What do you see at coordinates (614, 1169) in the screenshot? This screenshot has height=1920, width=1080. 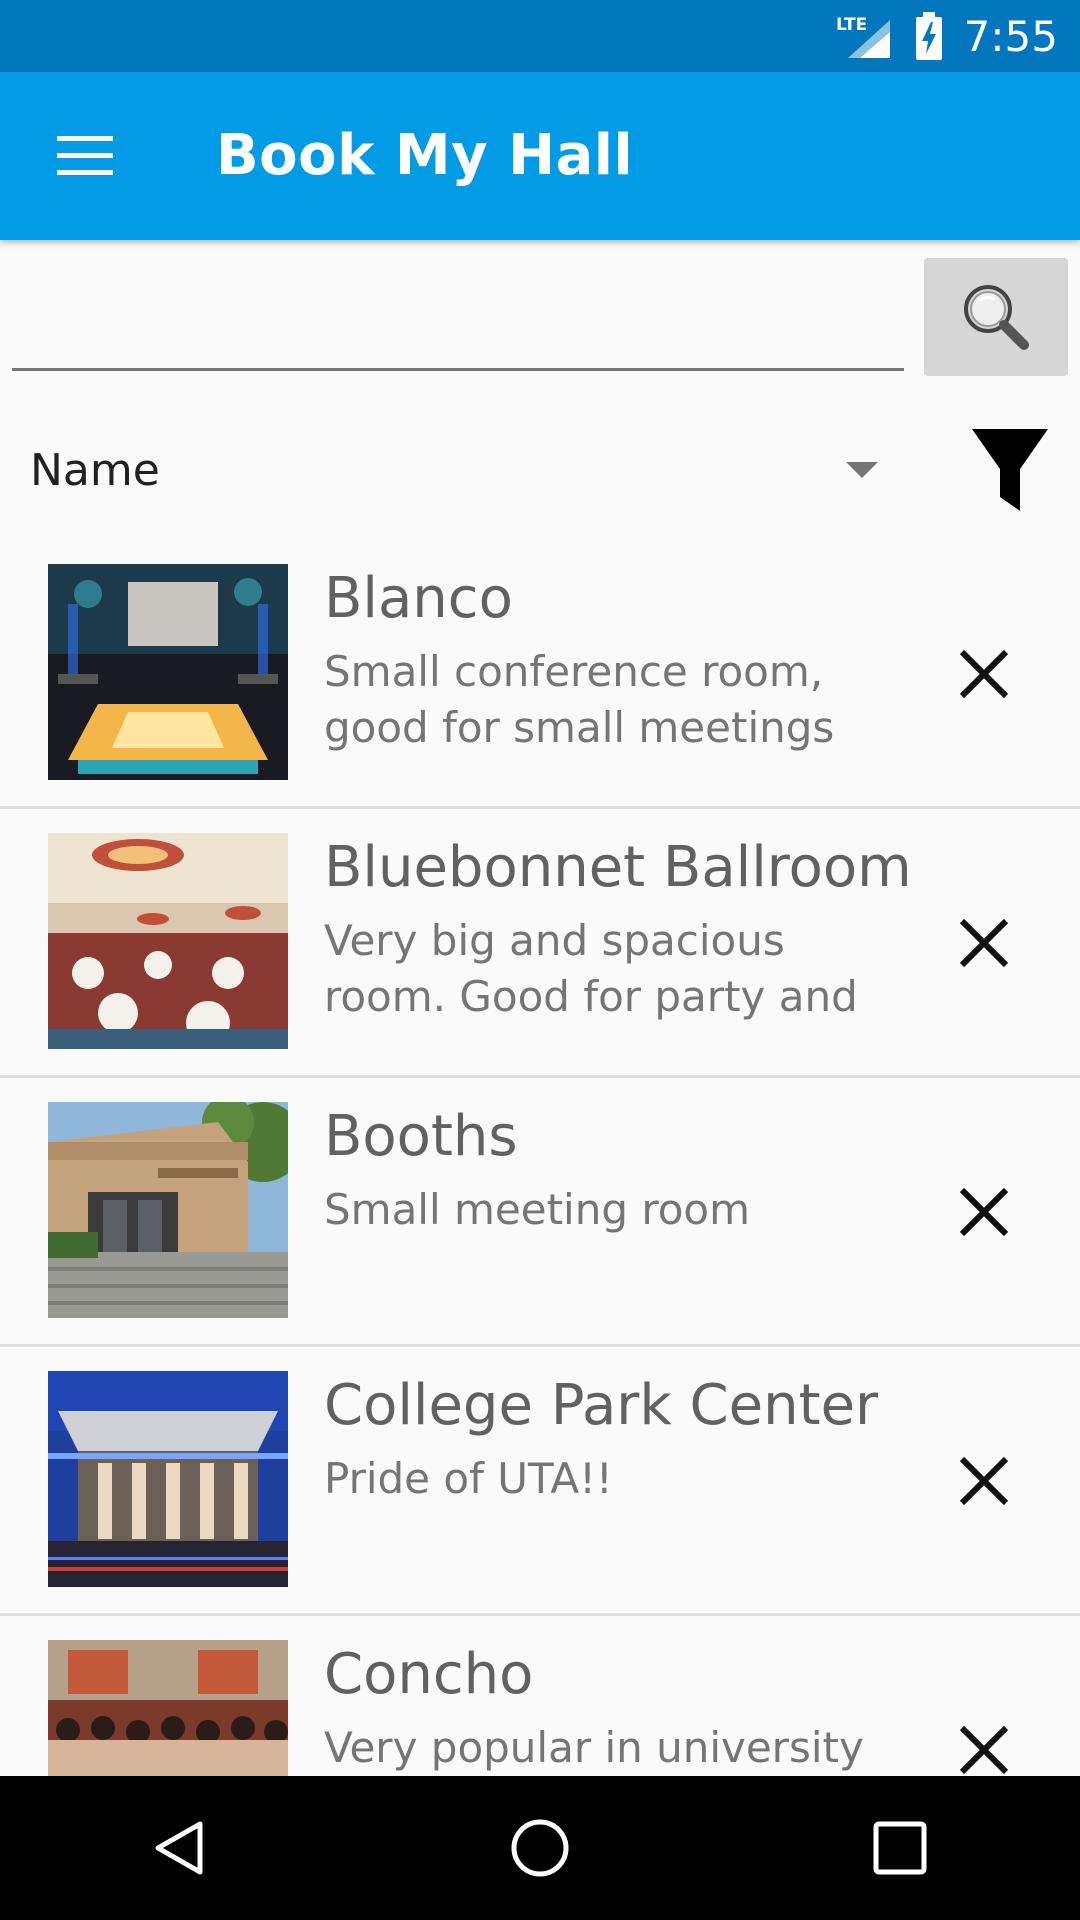 I see `hall-info: Booths Small meeting room` at bounding box center [614, 1169].